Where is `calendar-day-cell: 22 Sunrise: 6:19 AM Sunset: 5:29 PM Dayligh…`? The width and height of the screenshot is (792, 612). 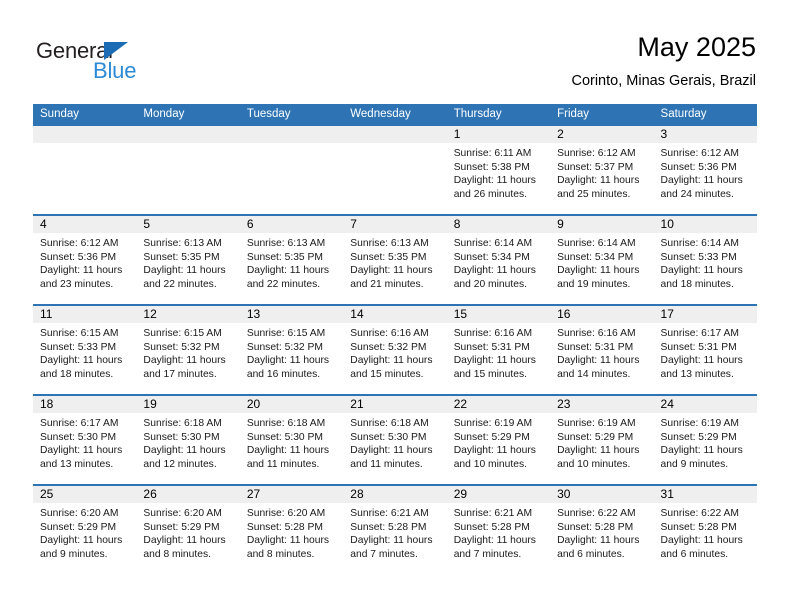 calendar-day-cell: 22 Sunrise: 6:19 AM Sunset: 5:29 PM Dayligh… is located at coordinates (498, 439).